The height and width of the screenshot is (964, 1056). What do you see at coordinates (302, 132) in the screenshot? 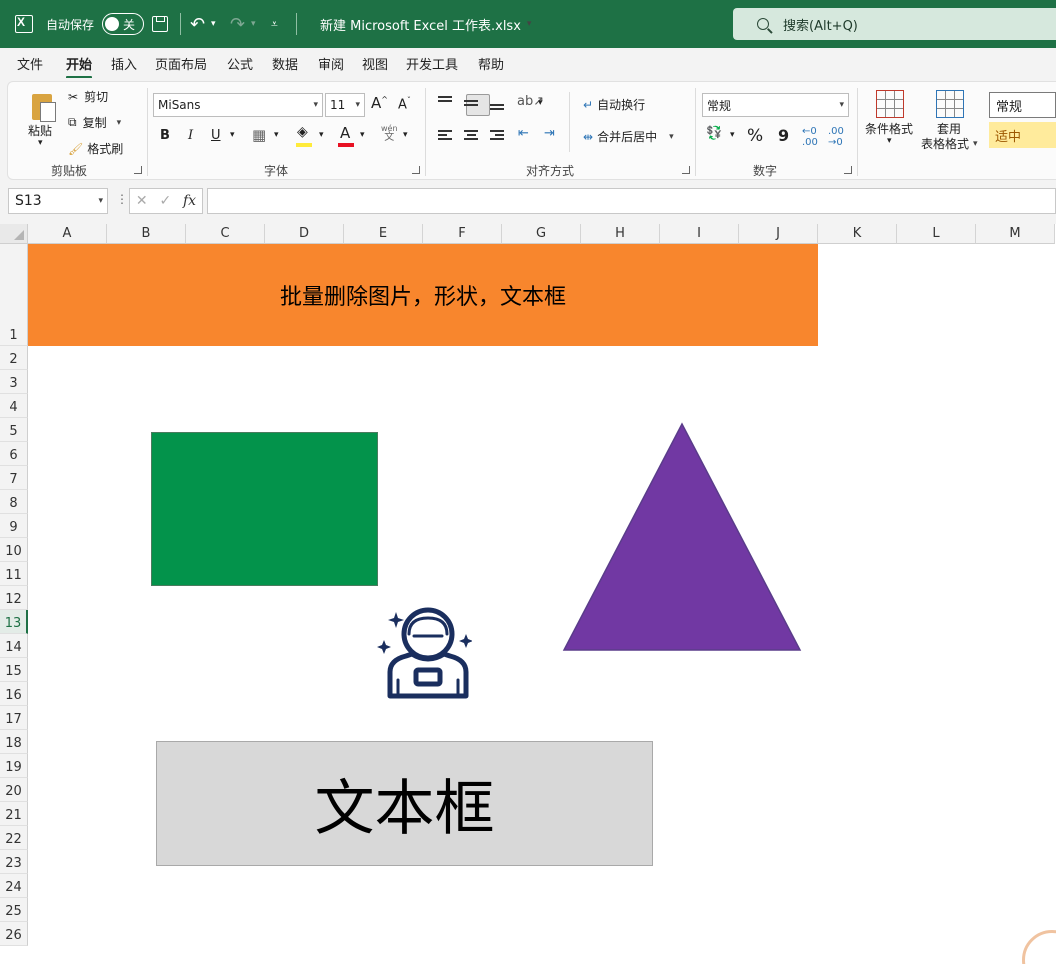
I see `fill-color-icon: ◈` at bounding box center [302, 132].